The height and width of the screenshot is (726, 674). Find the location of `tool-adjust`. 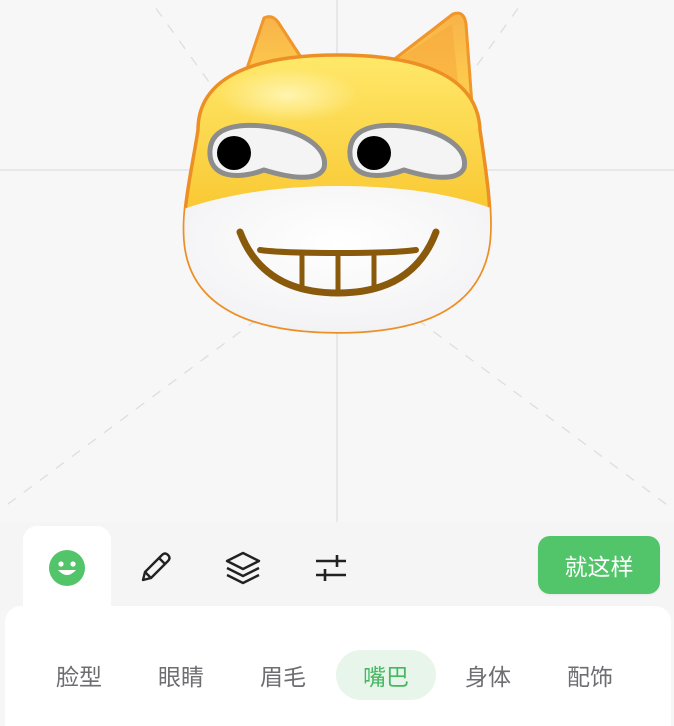

tool-adjust is located at coordinates (331, 568).